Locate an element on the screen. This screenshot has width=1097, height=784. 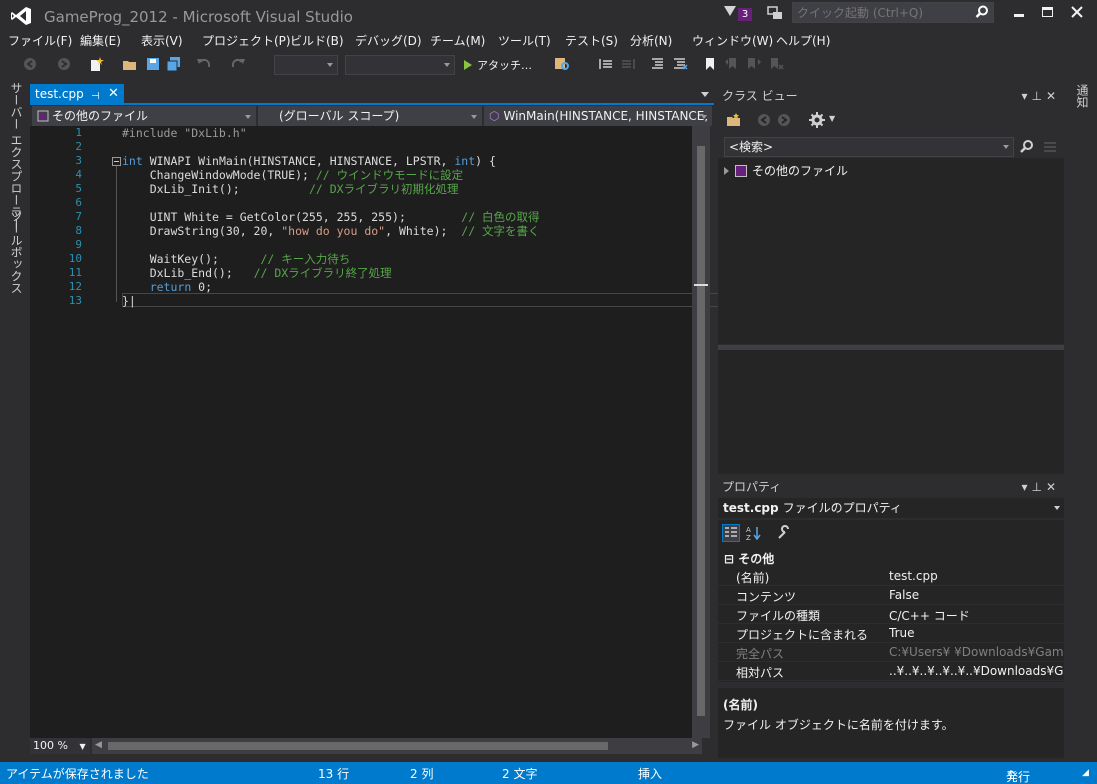
menu-window: ウィンドウ(W) is located at coordinates (732, 40).